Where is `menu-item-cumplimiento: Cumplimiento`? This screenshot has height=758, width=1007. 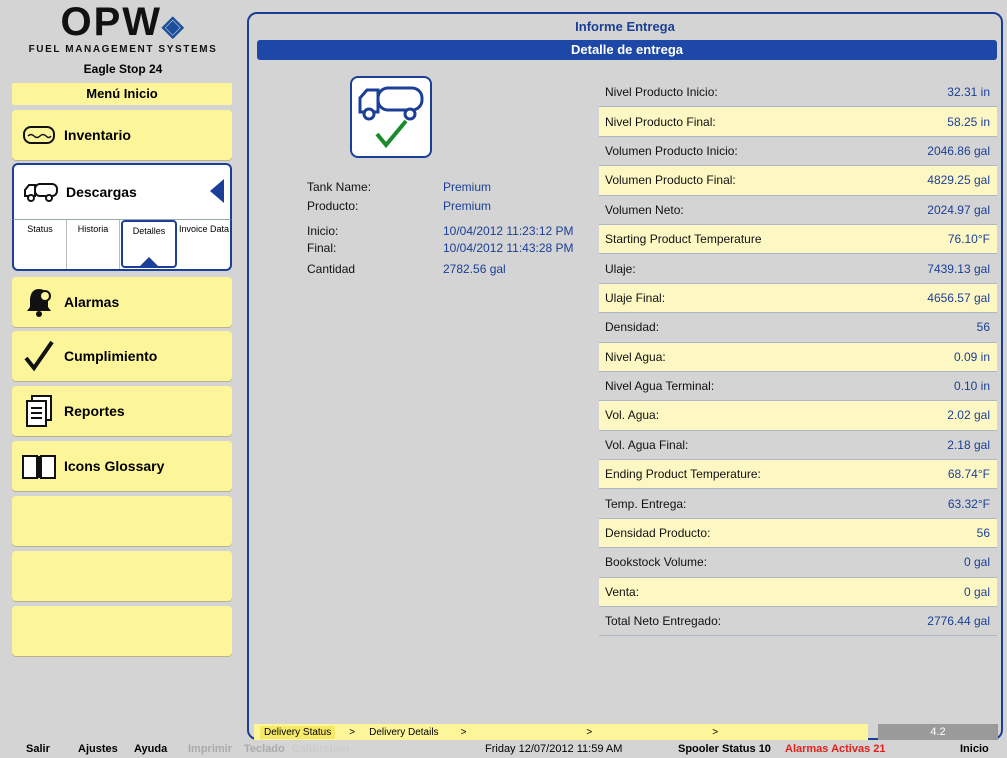 menu-item-cumplimiento: Cumplimiento is located at coordinates (122, 356).